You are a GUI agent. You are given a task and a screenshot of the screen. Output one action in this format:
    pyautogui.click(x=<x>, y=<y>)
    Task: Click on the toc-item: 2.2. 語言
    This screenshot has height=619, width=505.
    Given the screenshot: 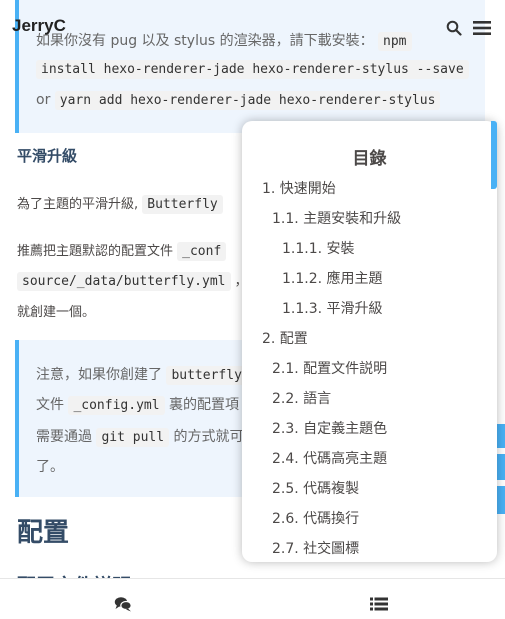 What is the action you would take?
    pyautogui.click(x=301, y=398)
    